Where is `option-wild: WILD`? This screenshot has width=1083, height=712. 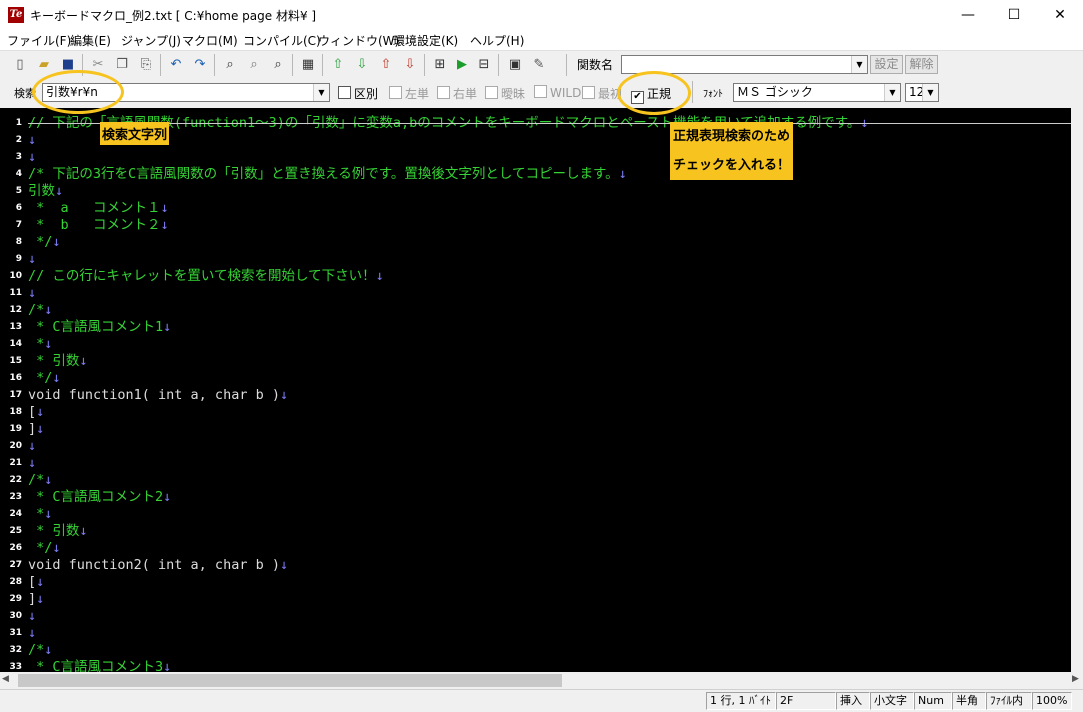 option-wild: WILD is located at coordinates (557, 92).